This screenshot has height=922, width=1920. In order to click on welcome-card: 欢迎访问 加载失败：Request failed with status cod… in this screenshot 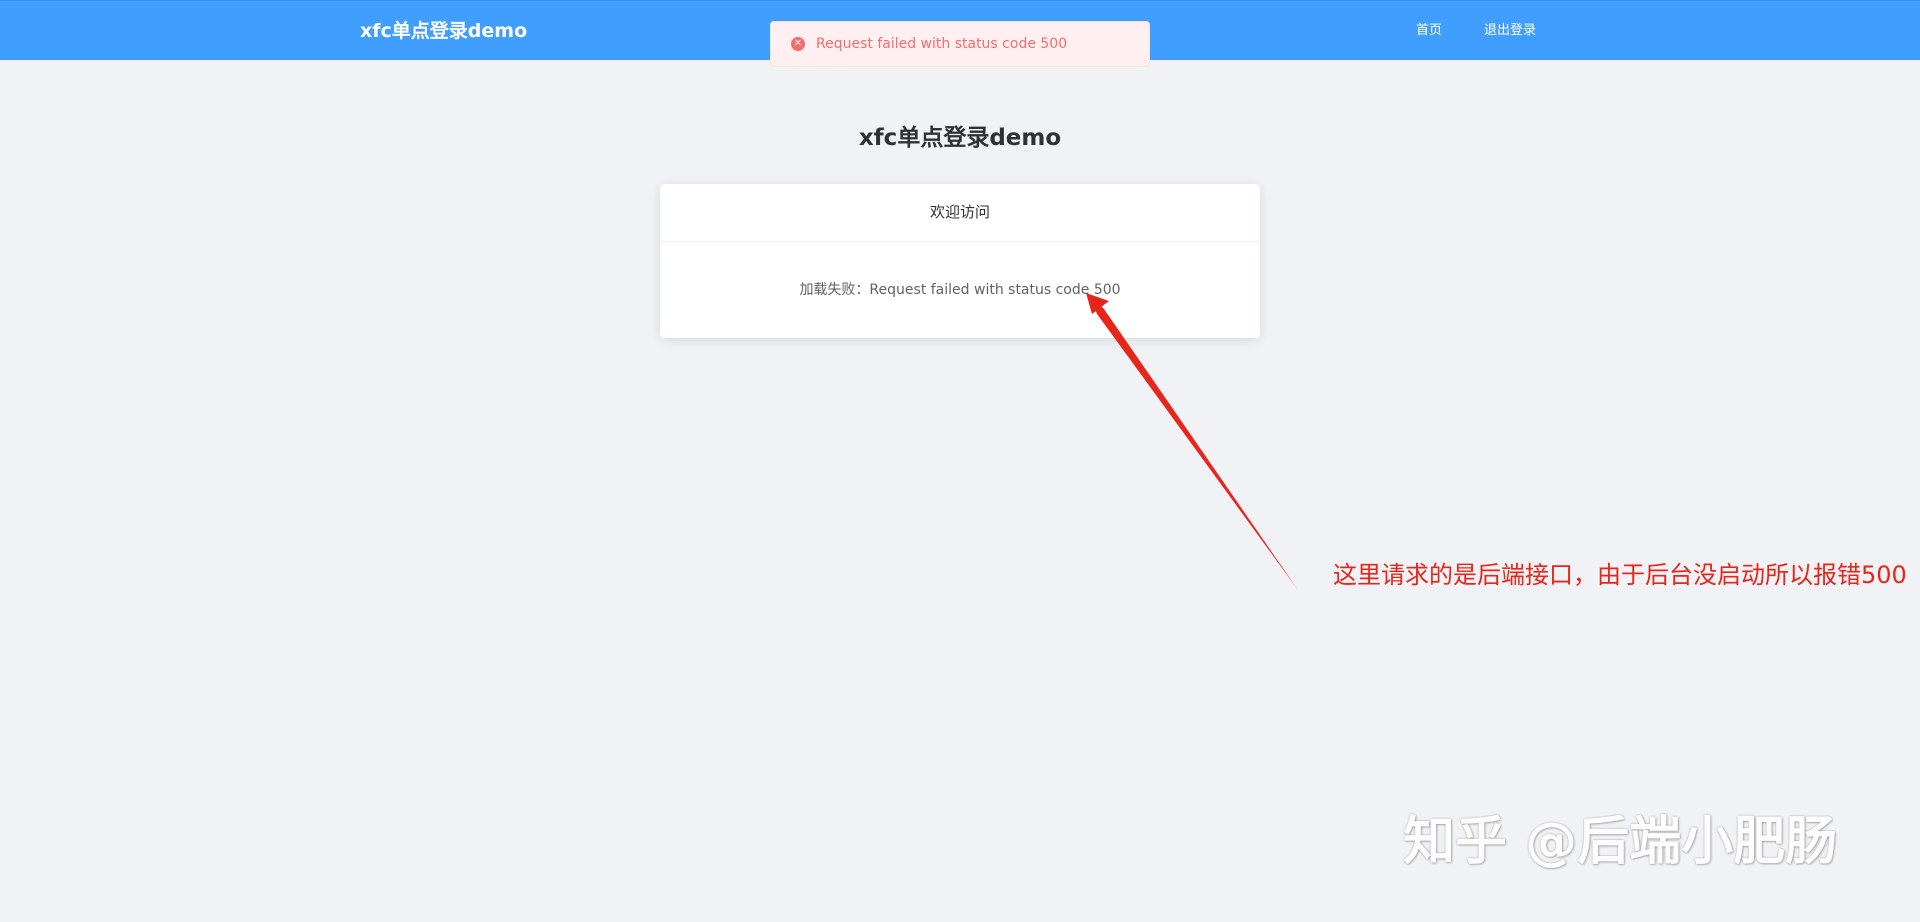, I will do `click(960, 261)`.